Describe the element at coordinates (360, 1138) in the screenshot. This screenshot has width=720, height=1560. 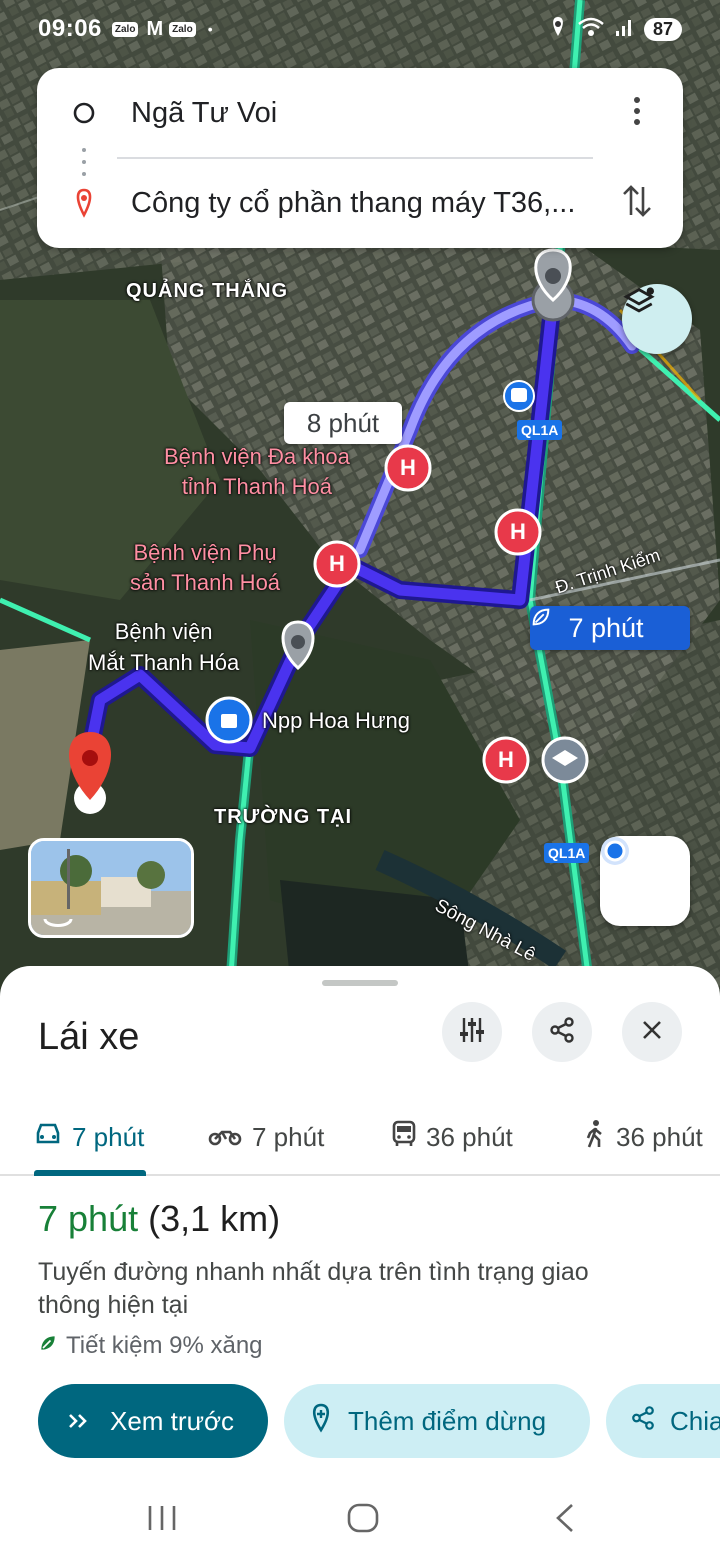
I see `travel-mode-tabs: 7 phút 7 phút 36 phút 36 phút` at that location.